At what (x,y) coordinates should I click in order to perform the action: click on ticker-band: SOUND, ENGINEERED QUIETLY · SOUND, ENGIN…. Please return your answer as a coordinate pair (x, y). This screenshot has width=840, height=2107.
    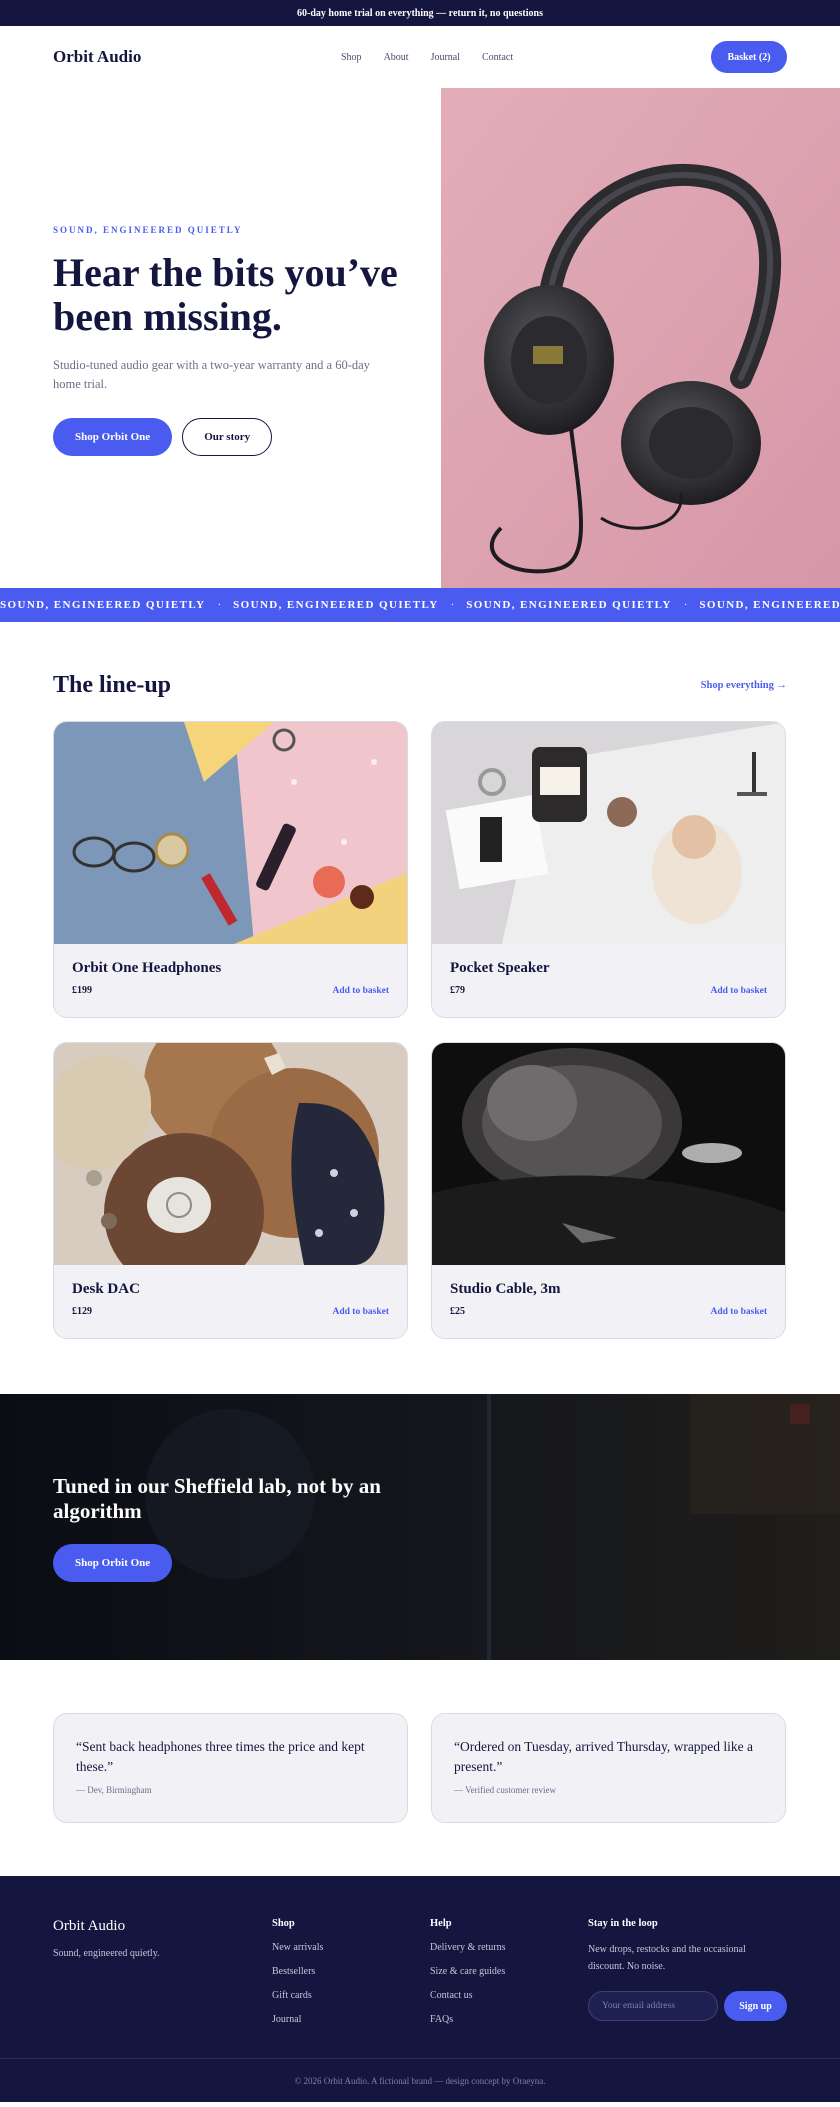
    Looking at the image, I should click on (420, 605).